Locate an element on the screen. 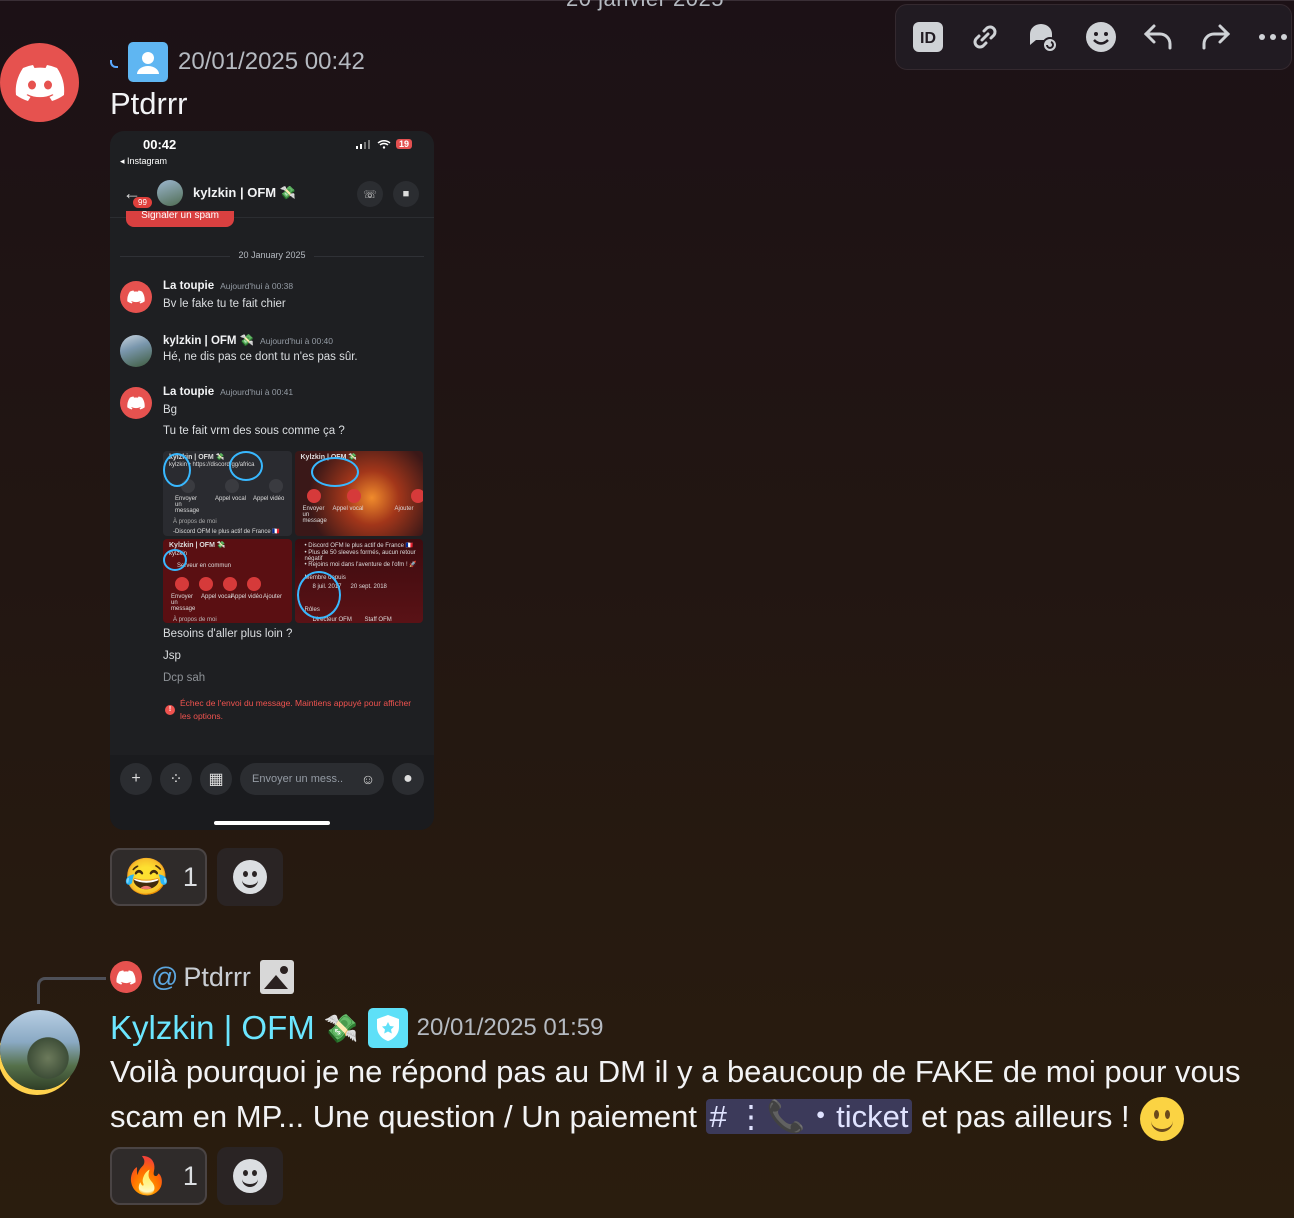  message-body: Jsp is located at coordinates (172, 656).